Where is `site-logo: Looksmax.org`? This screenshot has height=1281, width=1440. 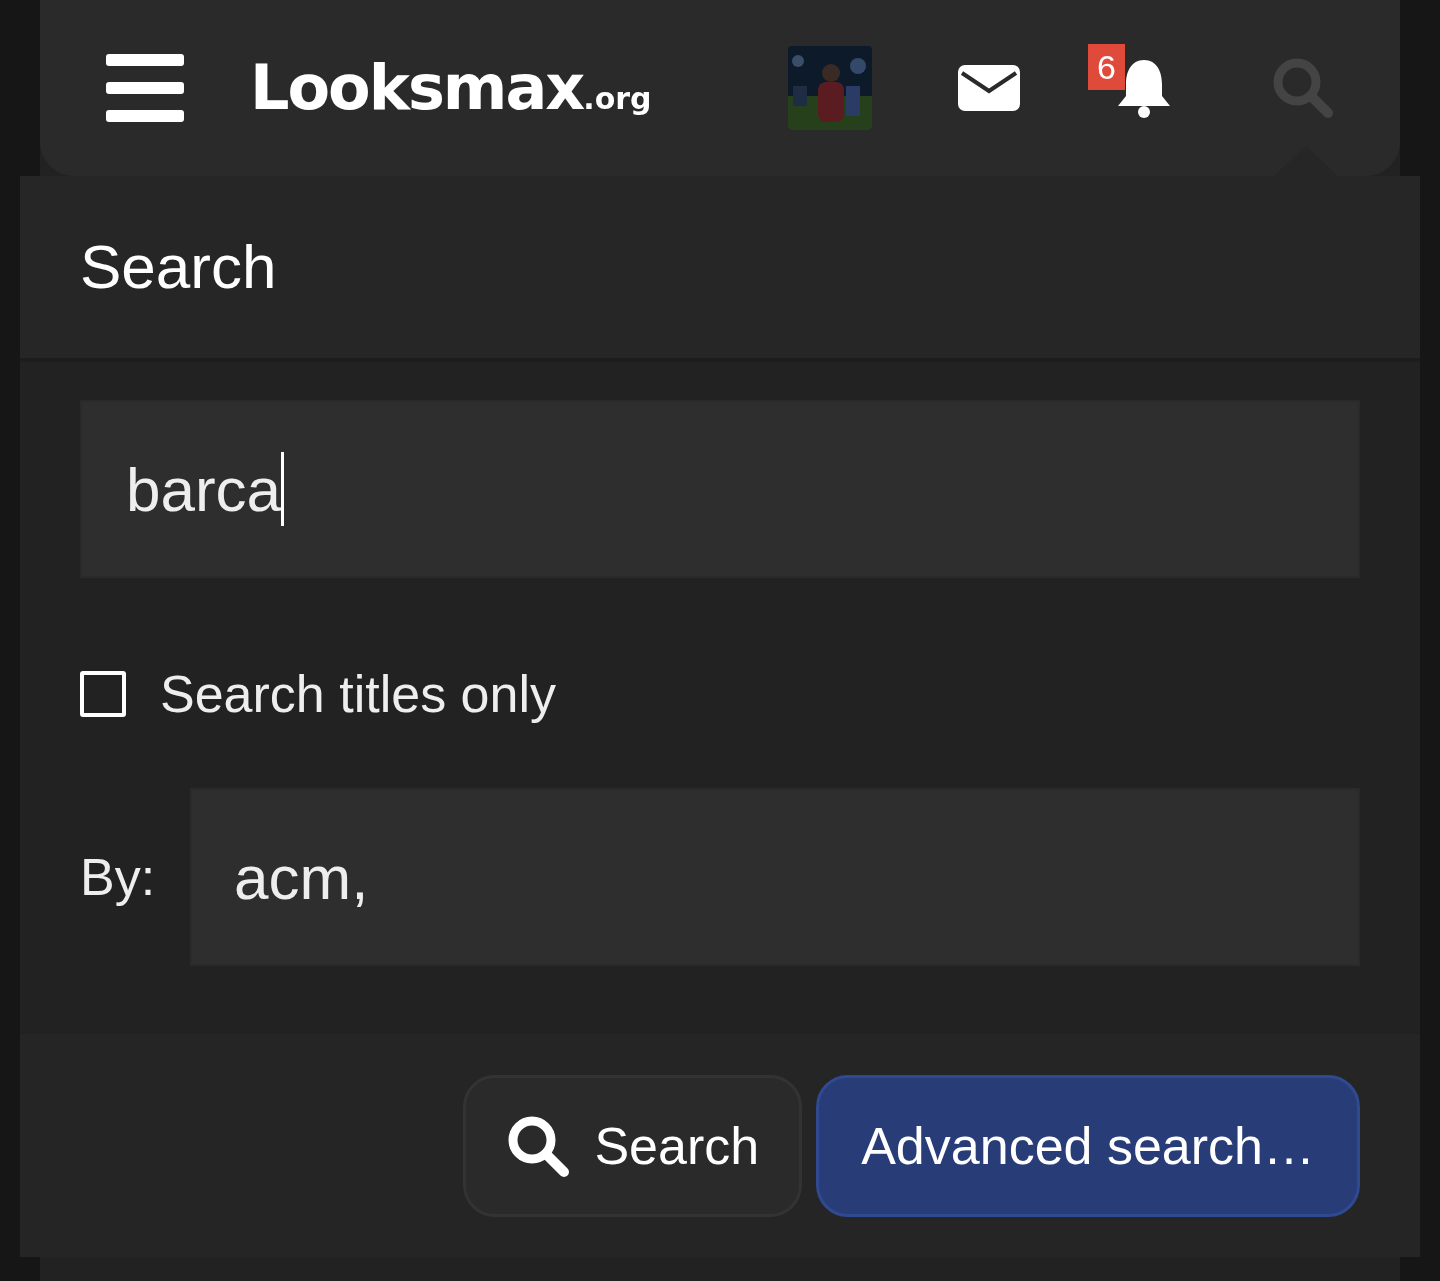 site-logo: Looksmax.org is located at coordinates (451, 88).